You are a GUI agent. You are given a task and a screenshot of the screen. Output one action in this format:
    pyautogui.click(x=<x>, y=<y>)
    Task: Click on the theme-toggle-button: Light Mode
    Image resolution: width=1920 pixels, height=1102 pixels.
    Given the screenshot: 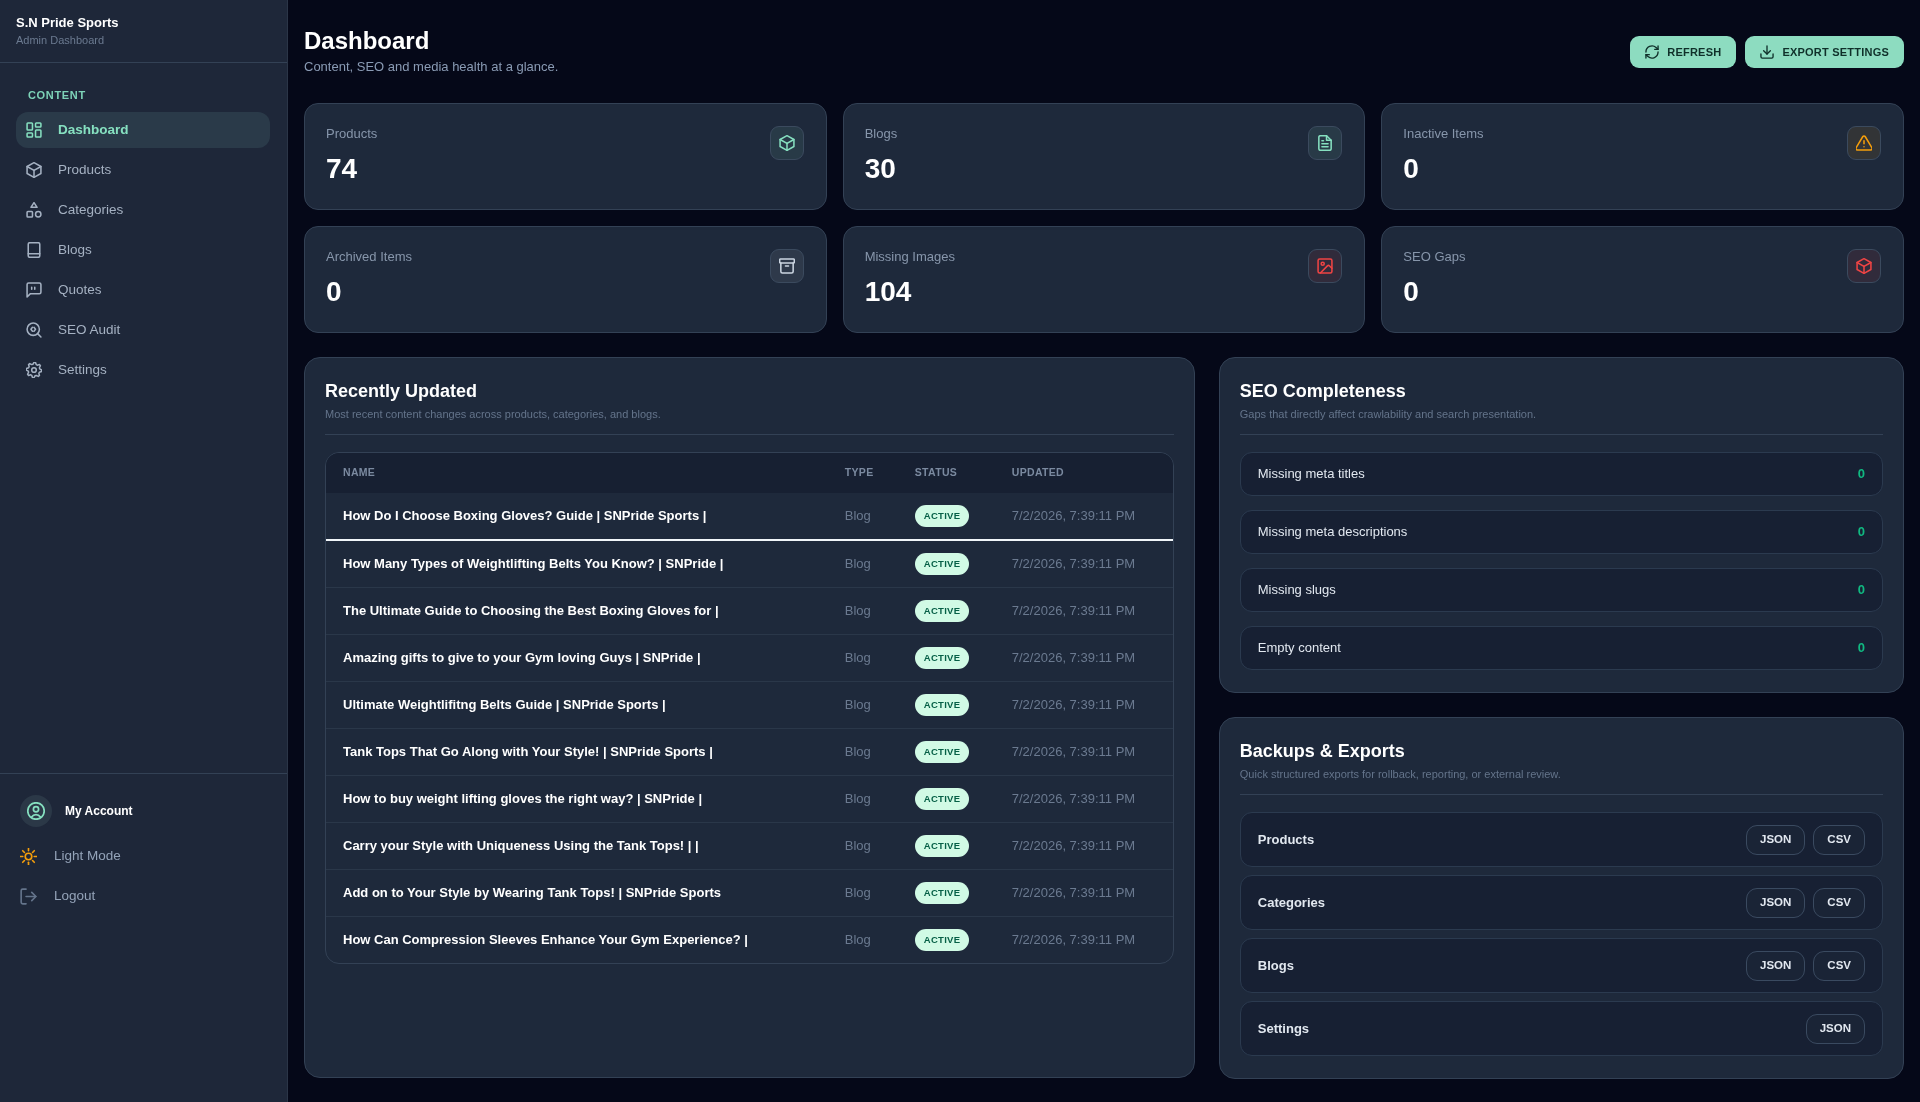 What is the action you would take?
    pyautogui.click(x=60, y=856)
    